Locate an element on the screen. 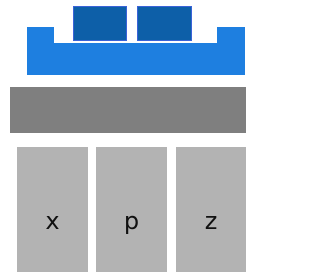 The width and height of the screenshot is (320, 272). column-x: x is located at coordinates (52, 209).